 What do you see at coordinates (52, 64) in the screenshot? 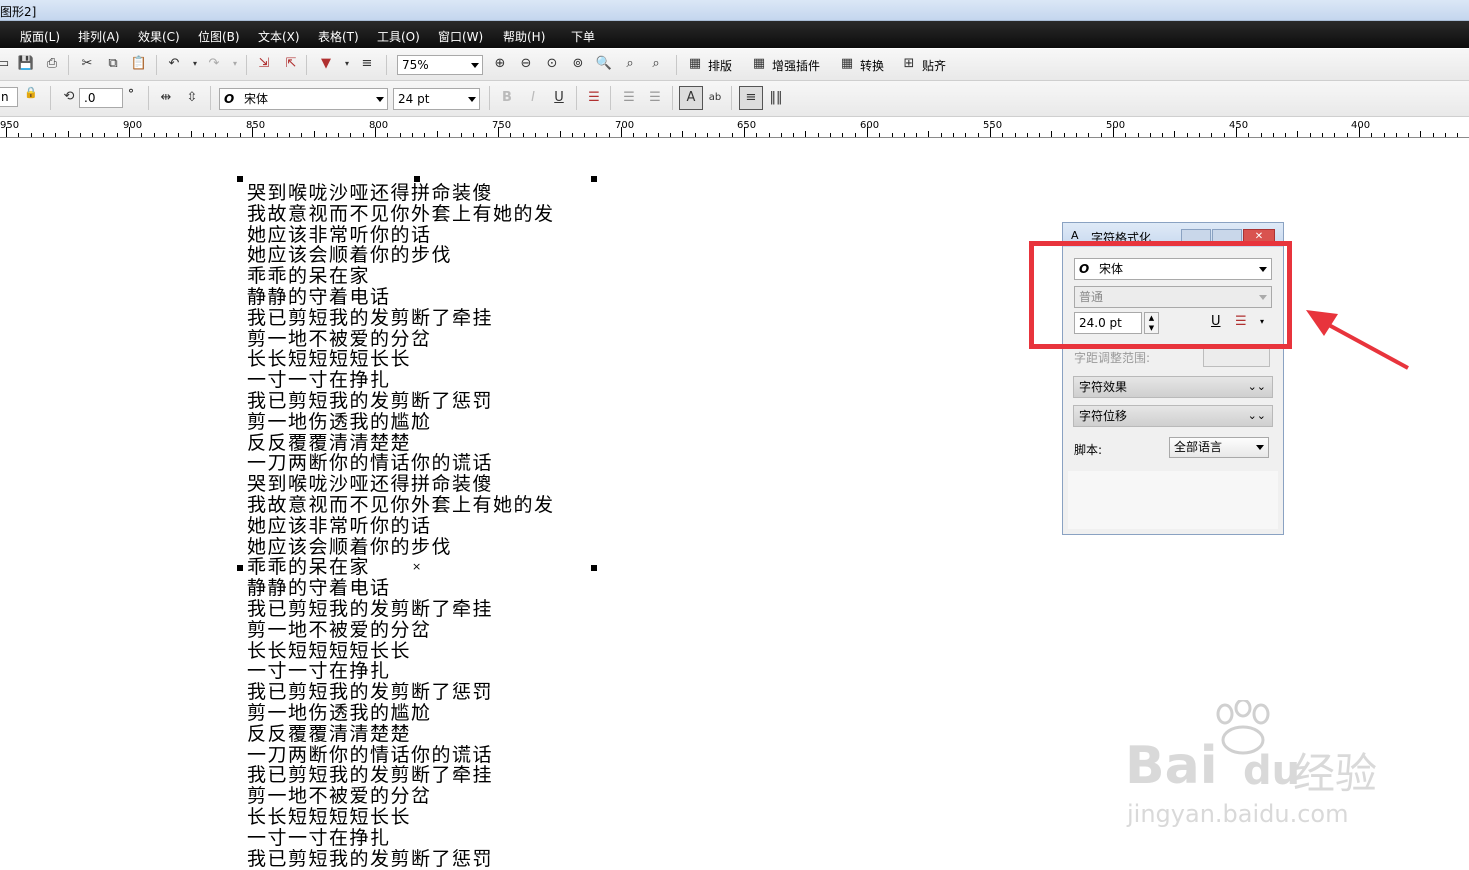
I see `print-icon: ⎙` at bounding box center [52, 64].